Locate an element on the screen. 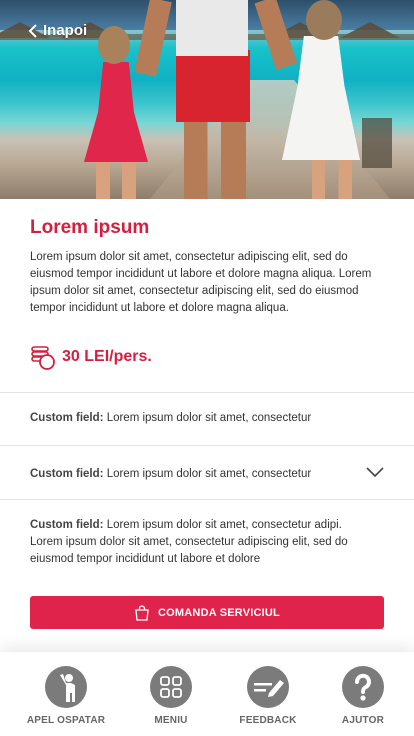 Image resolution: width=414 pixels, height=736 pixels. coins-icon is located at coordinates (43, 358).